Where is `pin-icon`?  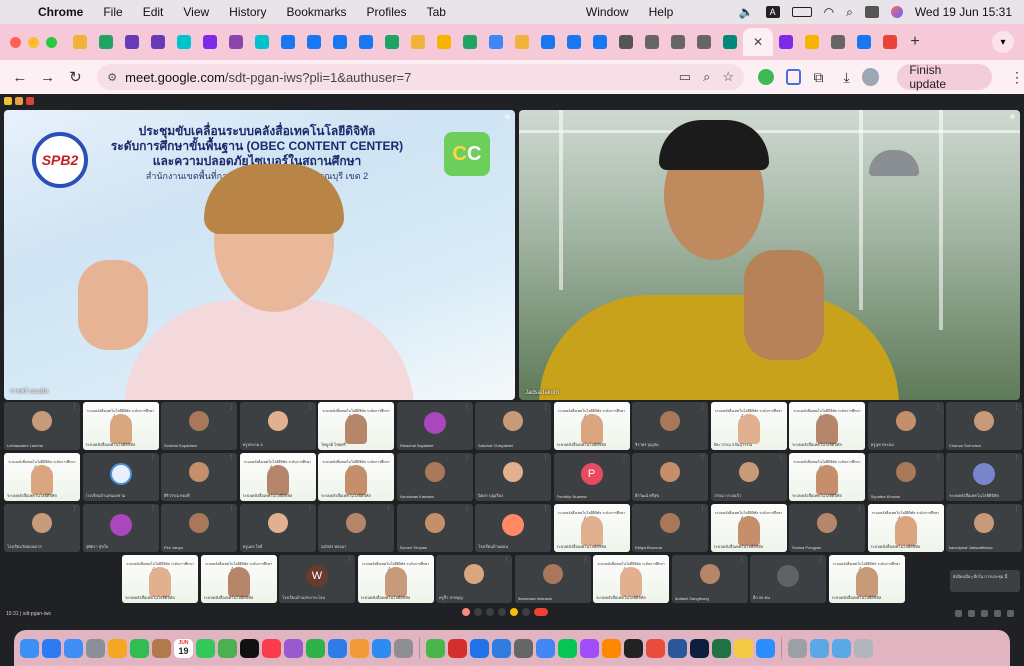
pin-icon is located at coordinates (507, 116).